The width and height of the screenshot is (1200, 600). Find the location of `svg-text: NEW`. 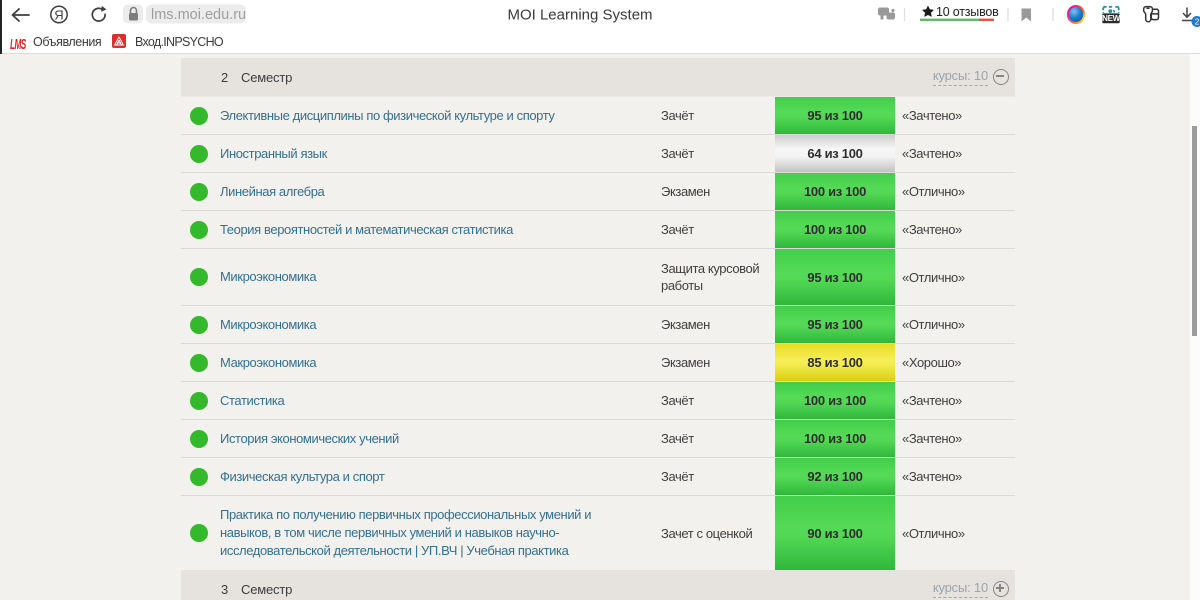

svg-text: NEW is located at coordinates (1111, 18).